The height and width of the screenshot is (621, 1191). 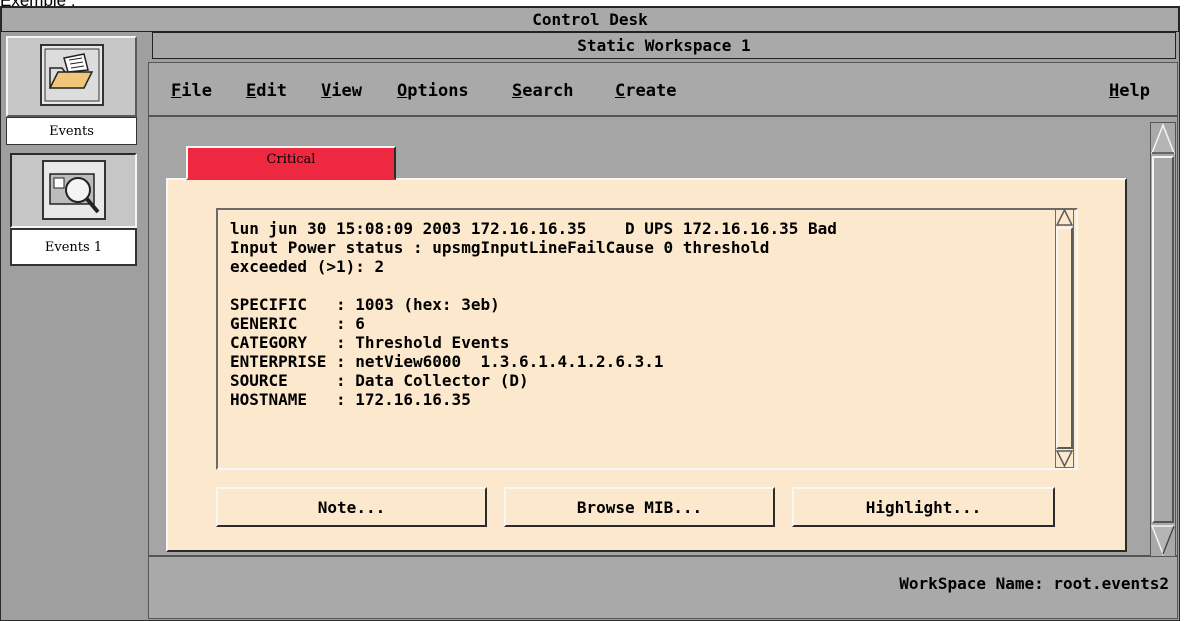 I want to click on events-magnifier-icon, so click(x=74, y=190).